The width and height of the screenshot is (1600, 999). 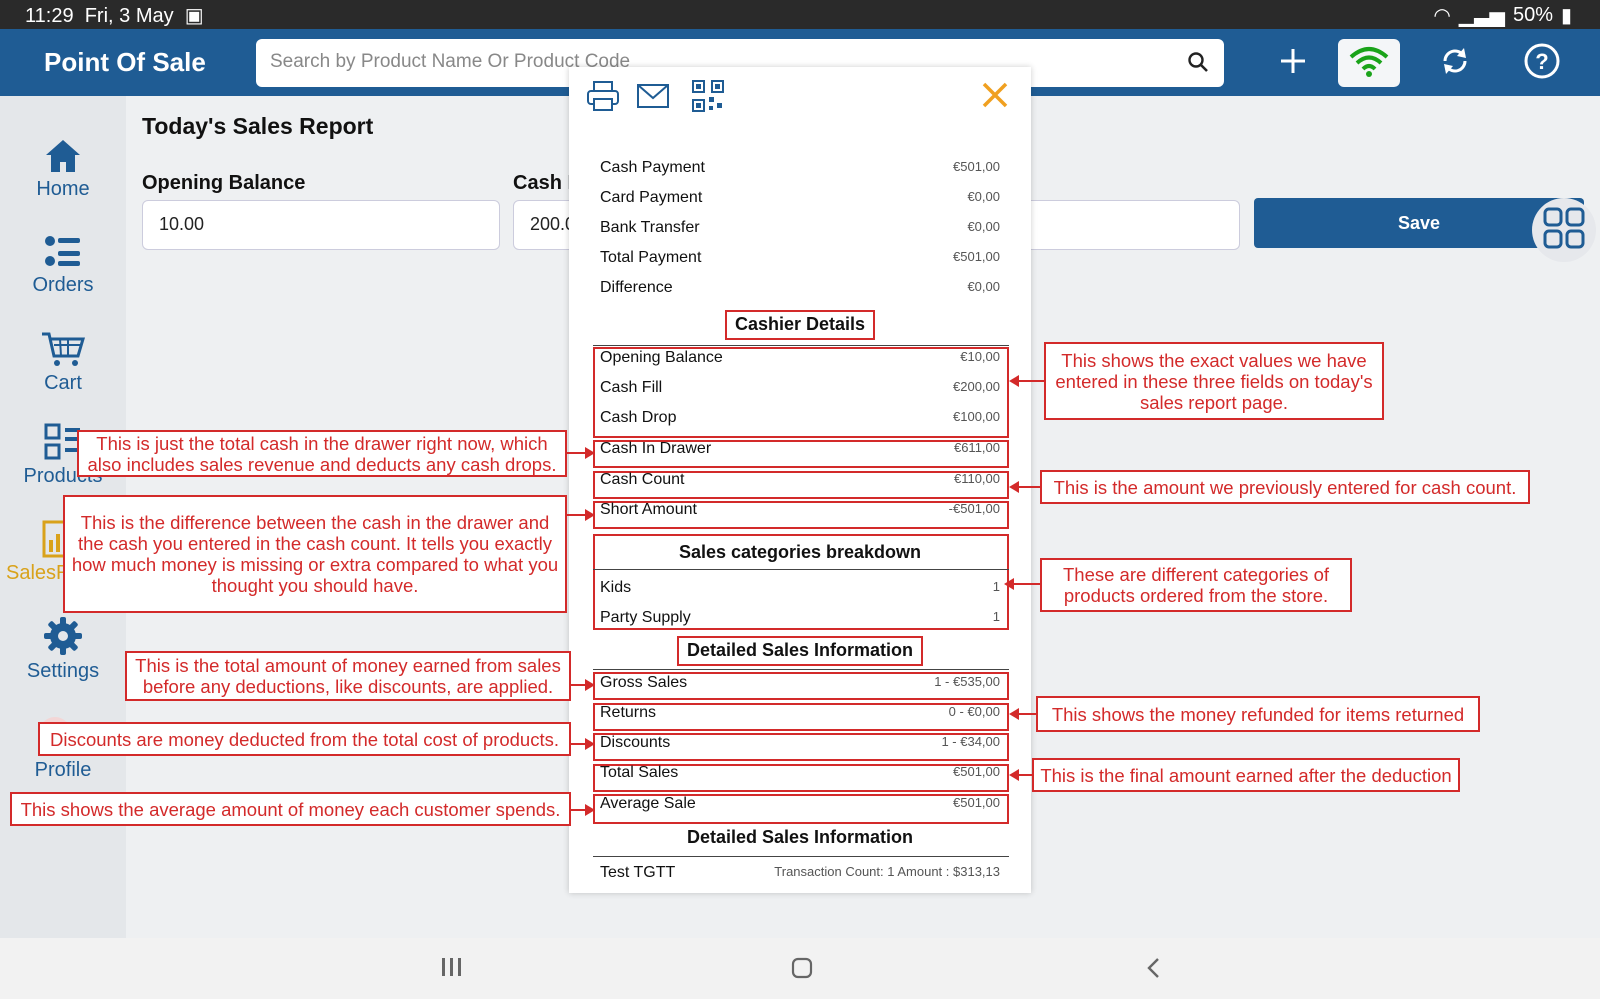 I want to click on help-icon: ?, so click(x=1542, y=63).